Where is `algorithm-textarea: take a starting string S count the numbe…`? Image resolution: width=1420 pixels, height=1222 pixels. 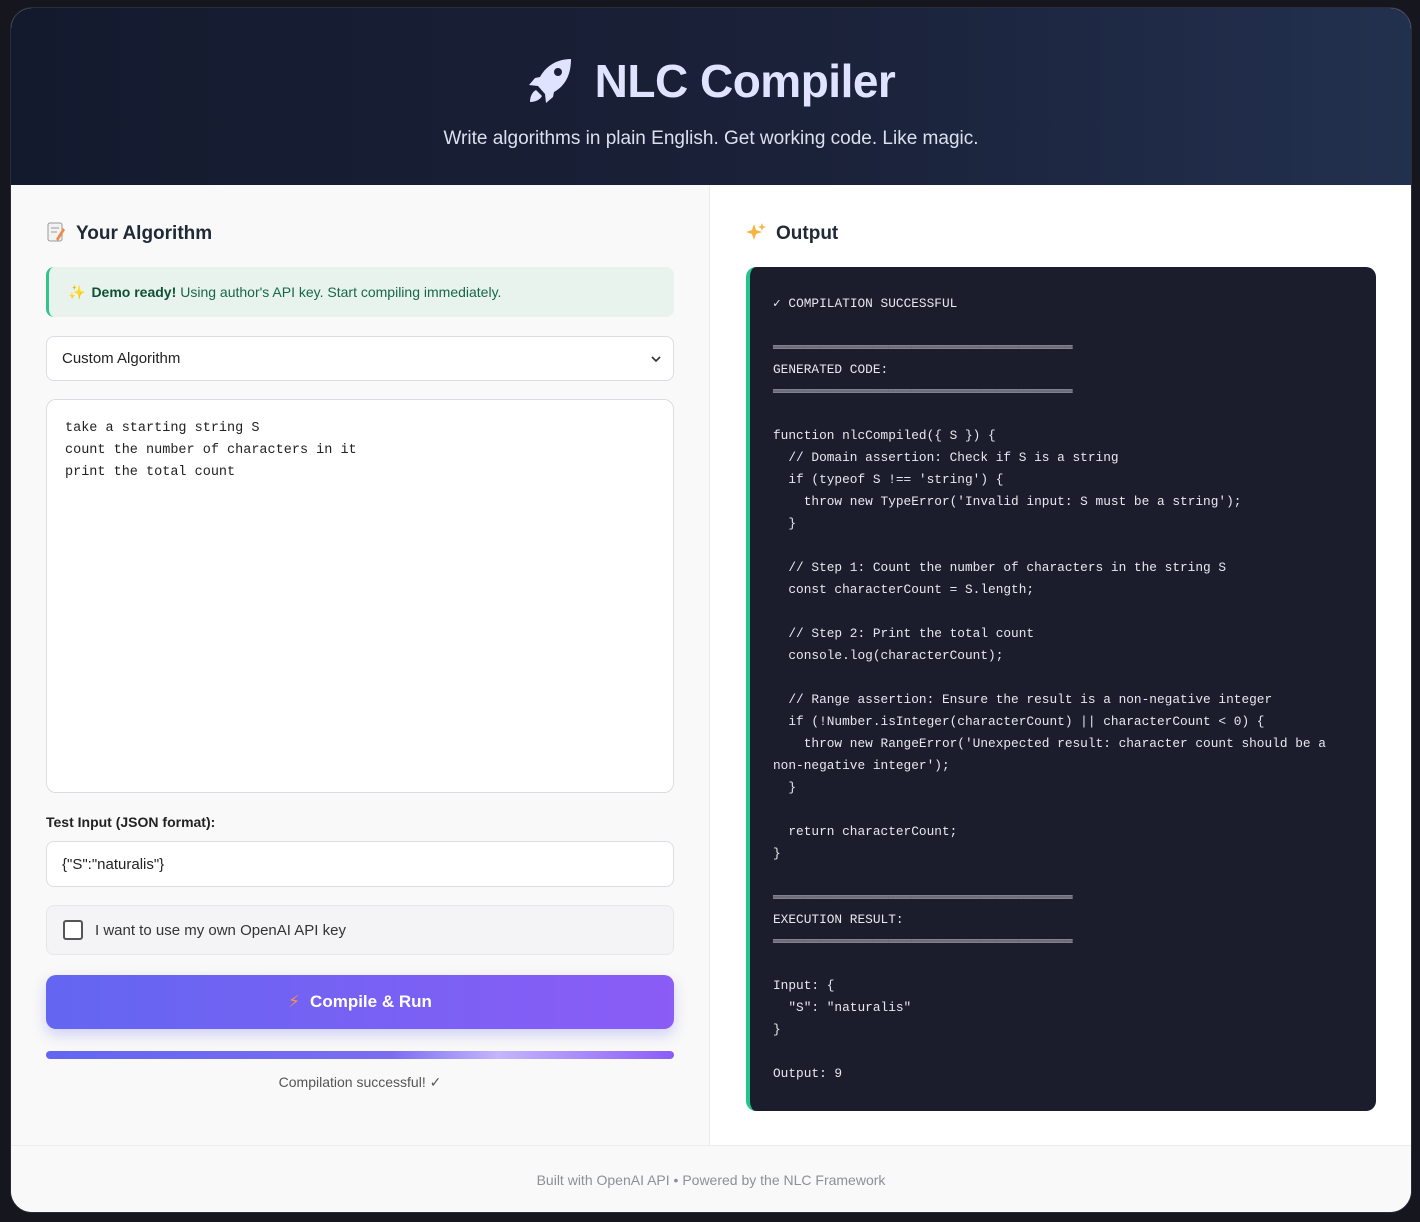 algorithm-textarea: take a starting string S count the numbe… is located at coordinates (360, 596).